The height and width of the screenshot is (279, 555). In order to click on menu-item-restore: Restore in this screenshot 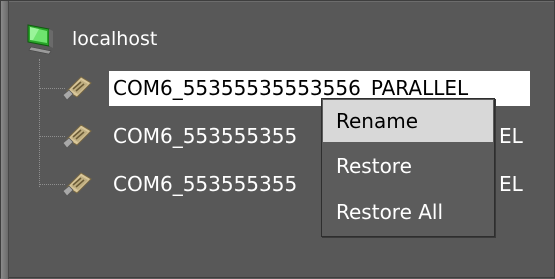, I will do `click(408, 166)`.